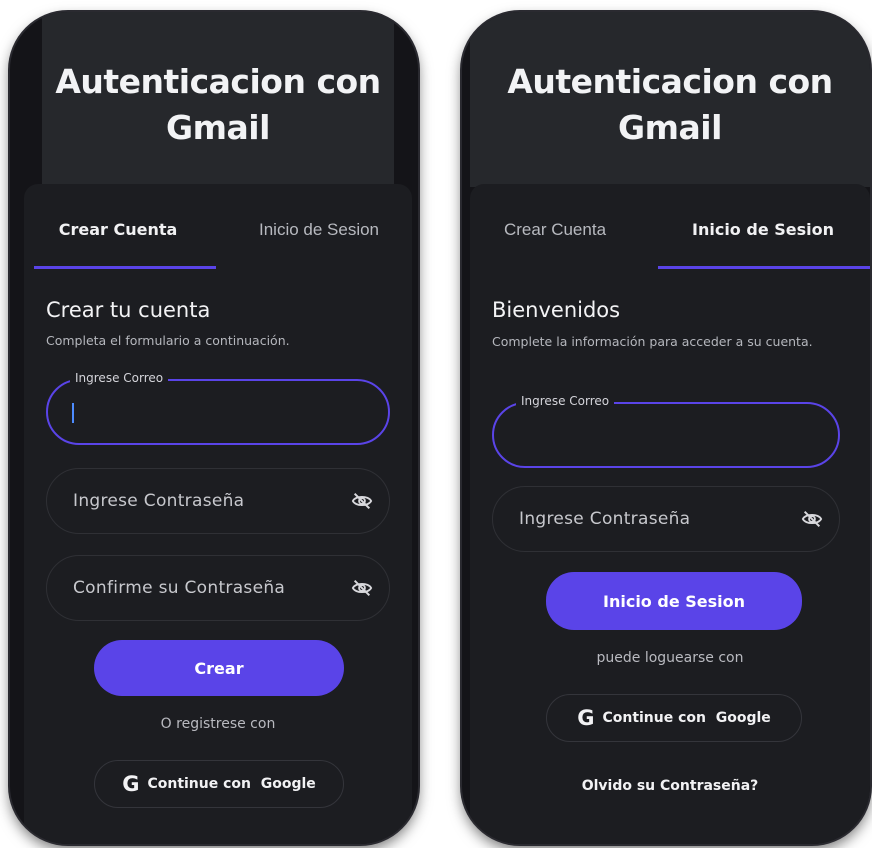  I want to click on form-subtitle: Completa el formulario a continuación., so click(168, 340).